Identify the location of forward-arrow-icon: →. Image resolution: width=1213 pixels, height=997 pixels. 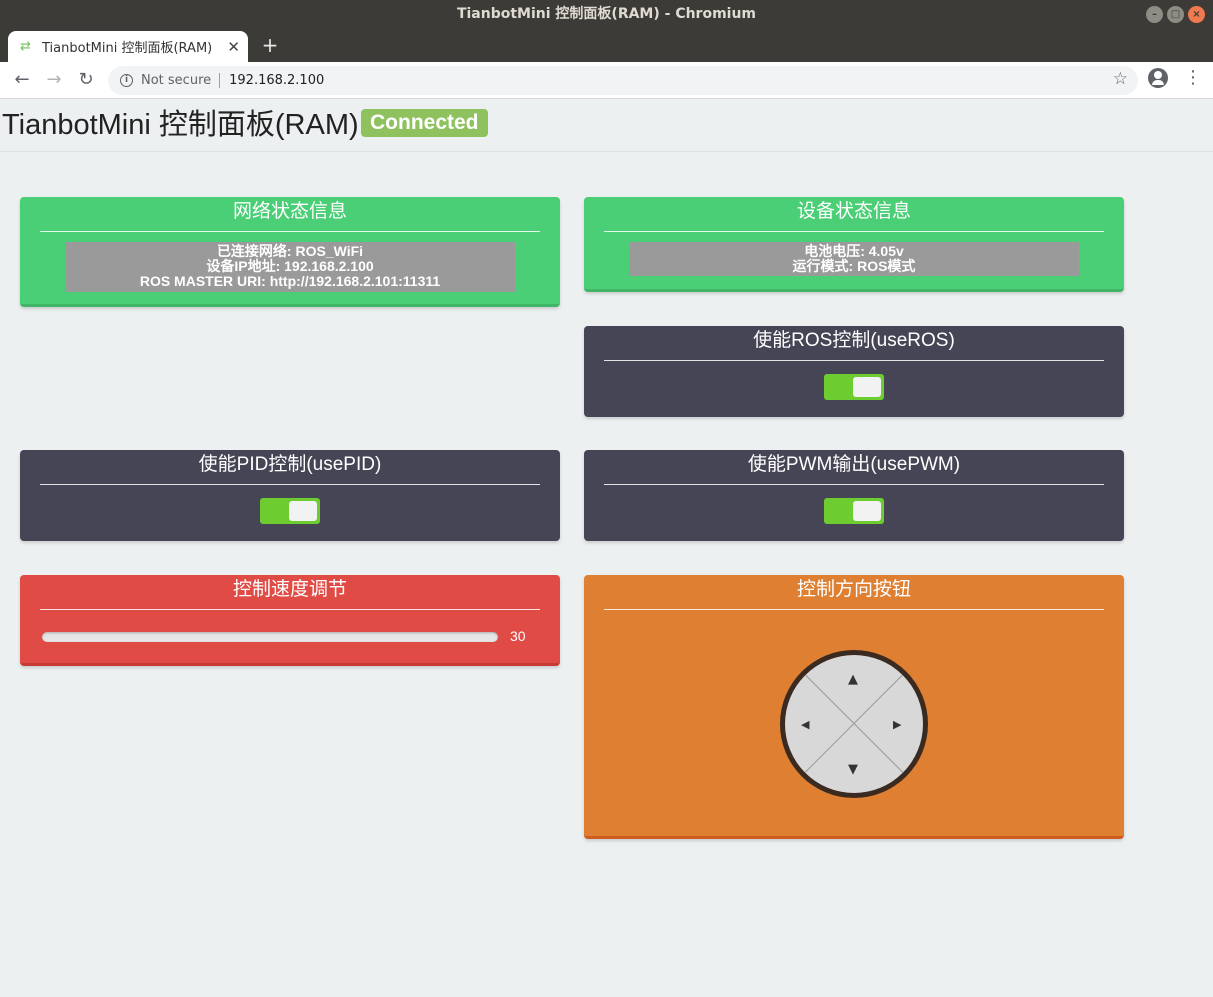
(54, 80).